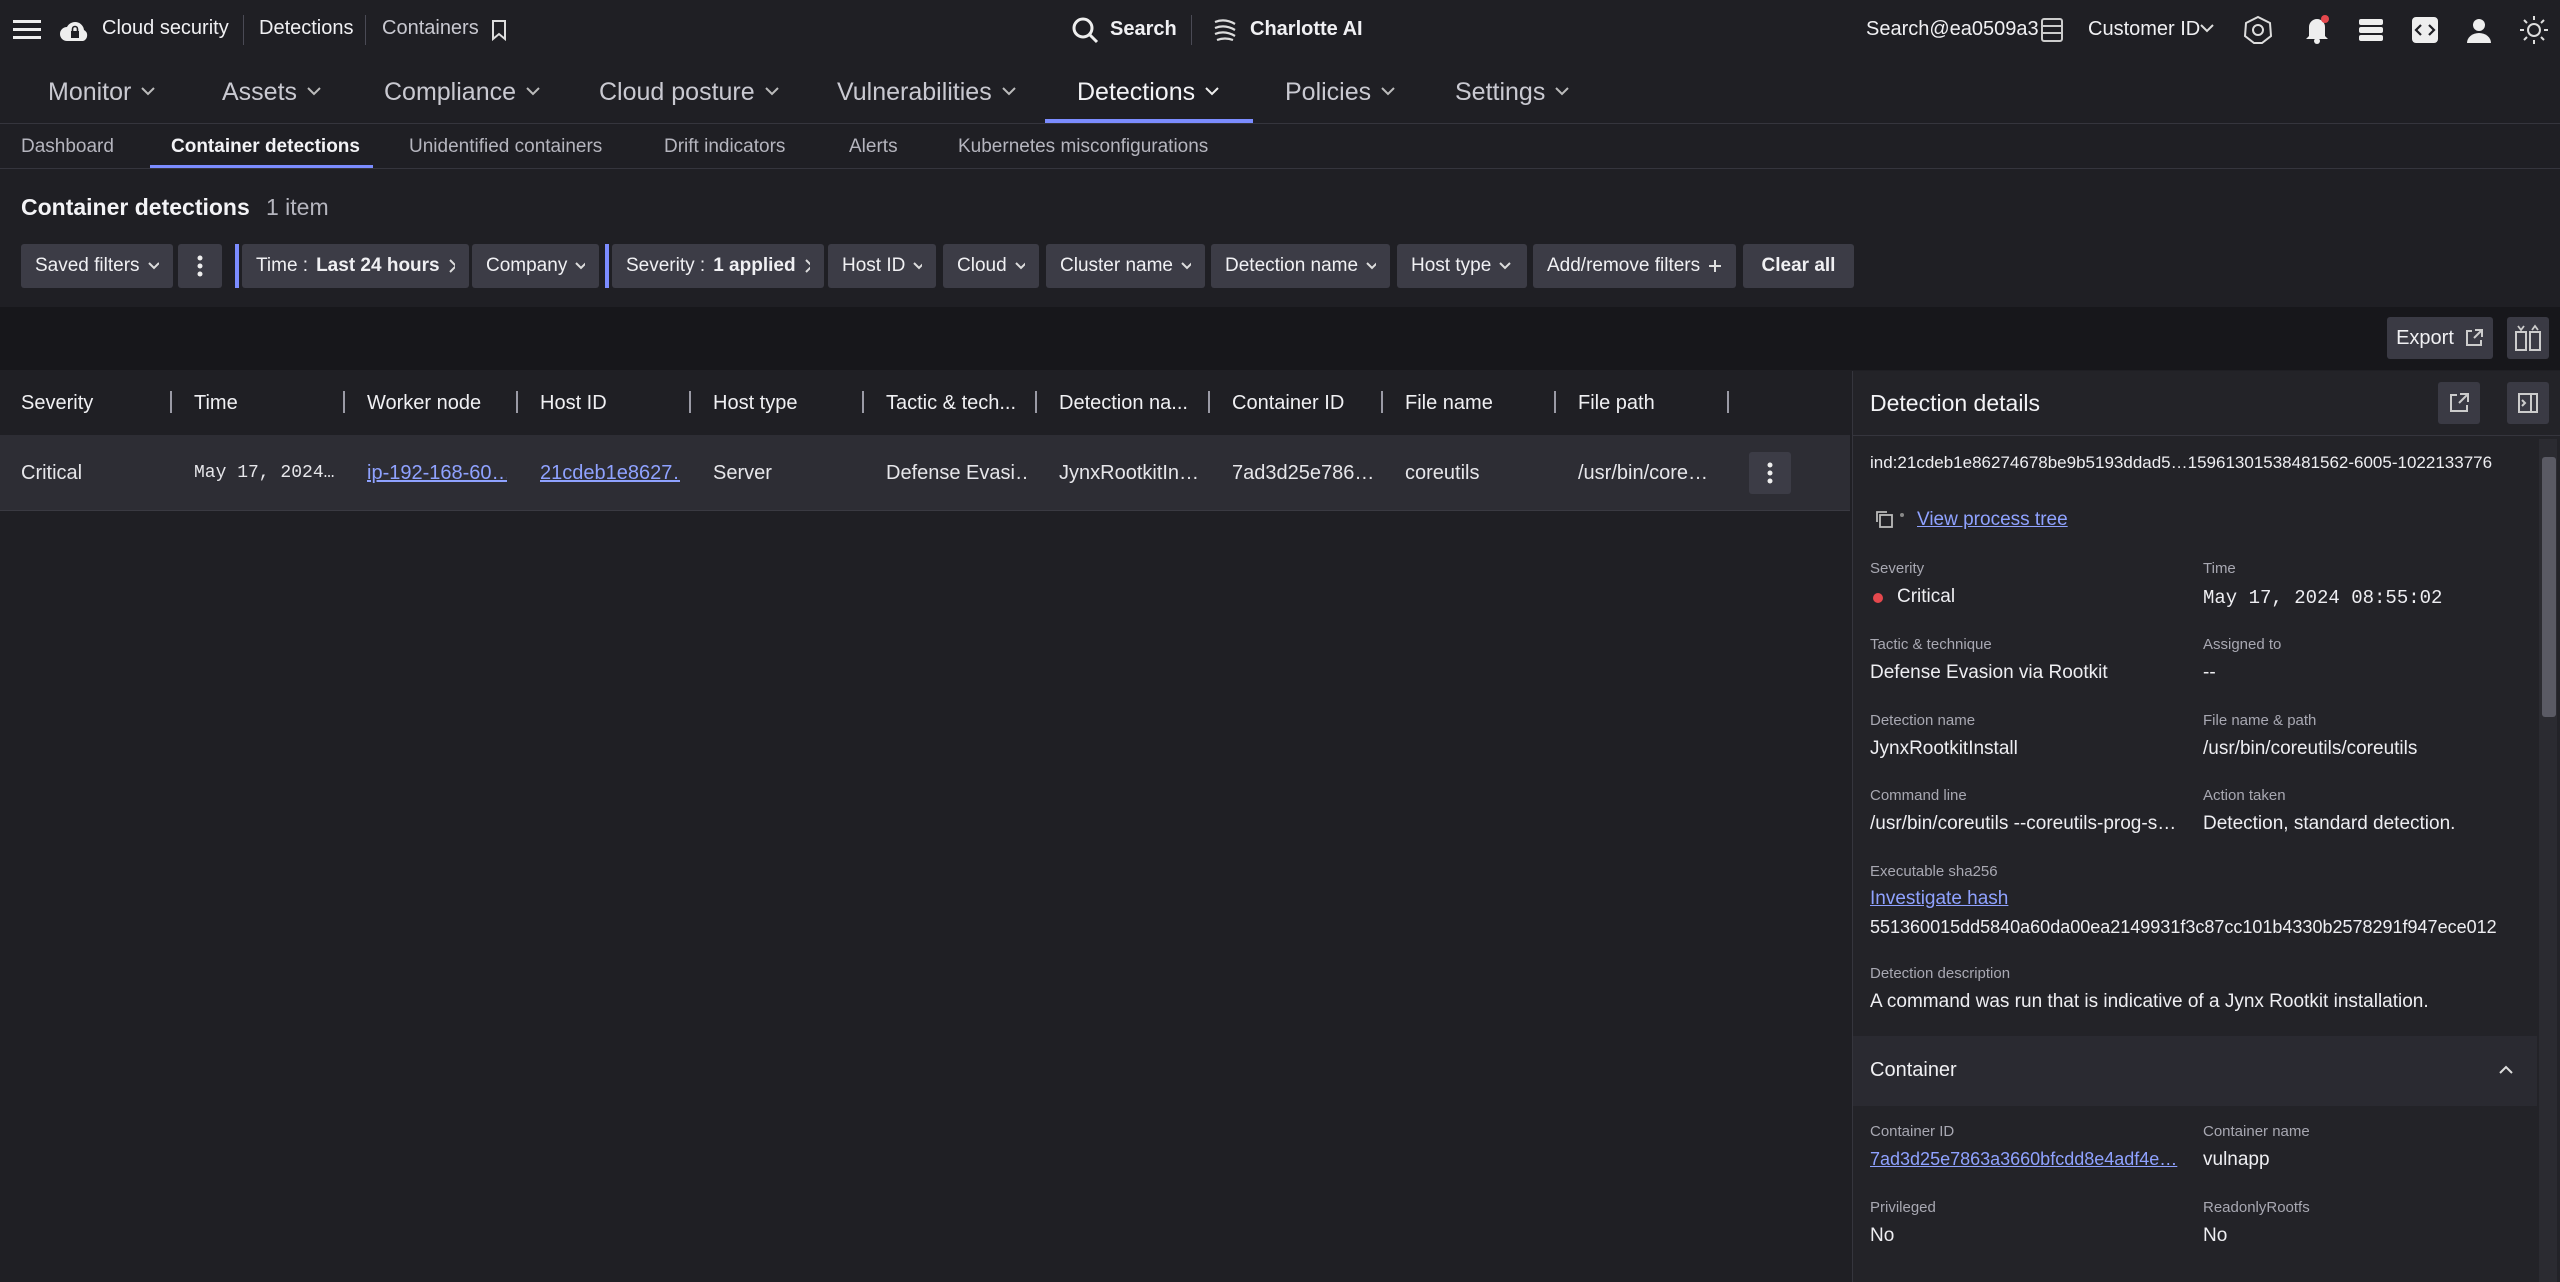 The width and height of the screenshot is (2560, 1282). What do you see at coordinates (265, 147) in the screenshot?
I see `tab-container-detections: Container detections` at bounding box center [265, 147].